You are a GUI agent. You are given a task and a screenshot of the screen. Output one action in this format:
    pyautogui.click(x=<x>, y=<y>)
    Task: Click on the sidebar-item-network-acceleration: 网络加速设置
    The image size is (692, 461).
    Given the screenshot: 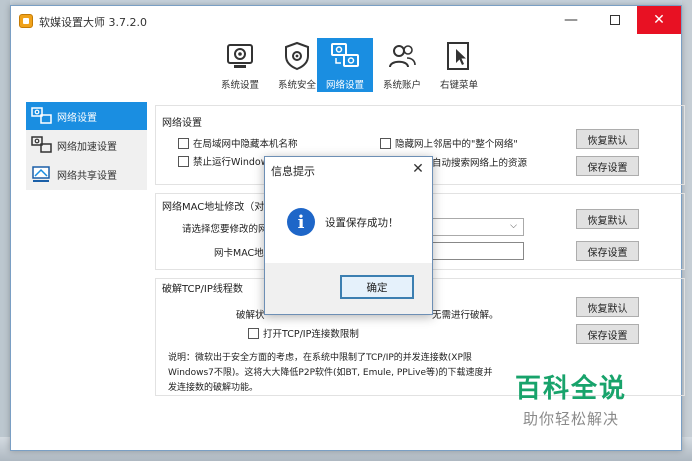 What is the action you would take?
    pyautogui.click(x=86, y=145)
    